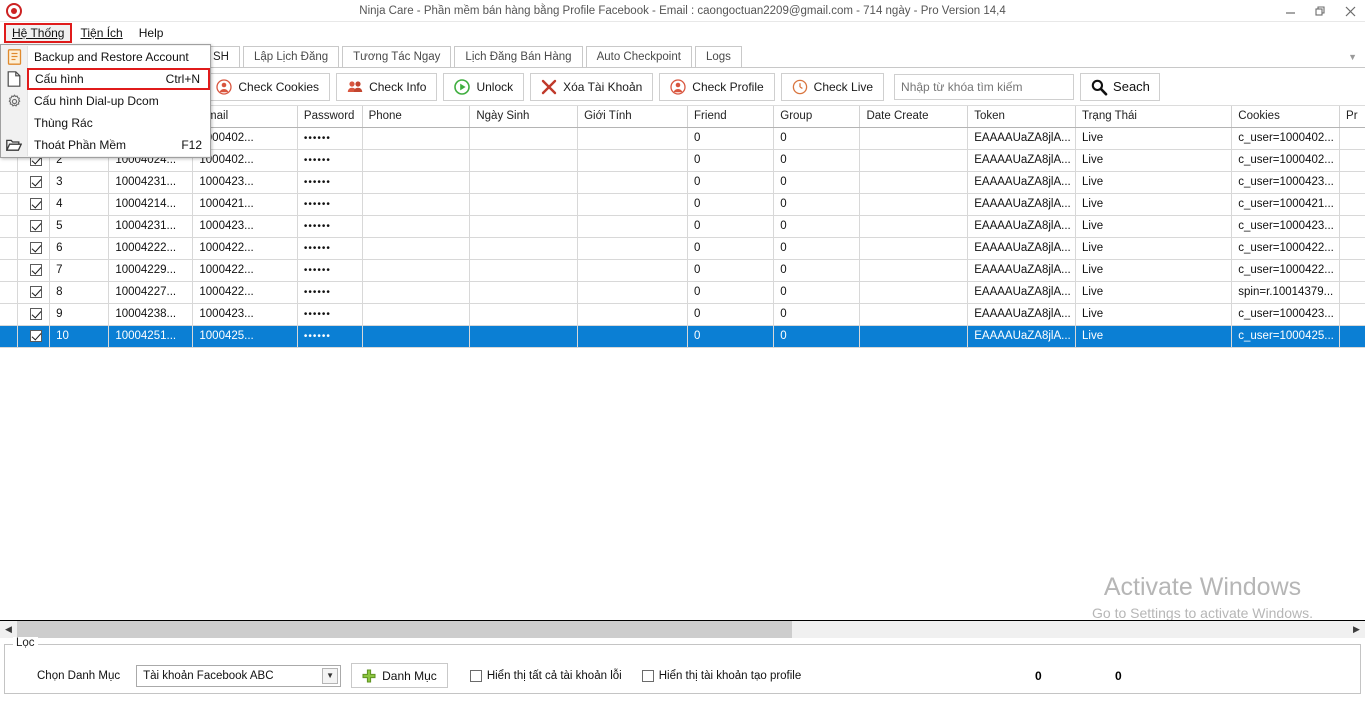 This screenshot has width=1365, height=721. What do you see at coordinates (1118, 675) in the screenshot?
I see `counter-2: 0` at bounding box center [1118, 675].